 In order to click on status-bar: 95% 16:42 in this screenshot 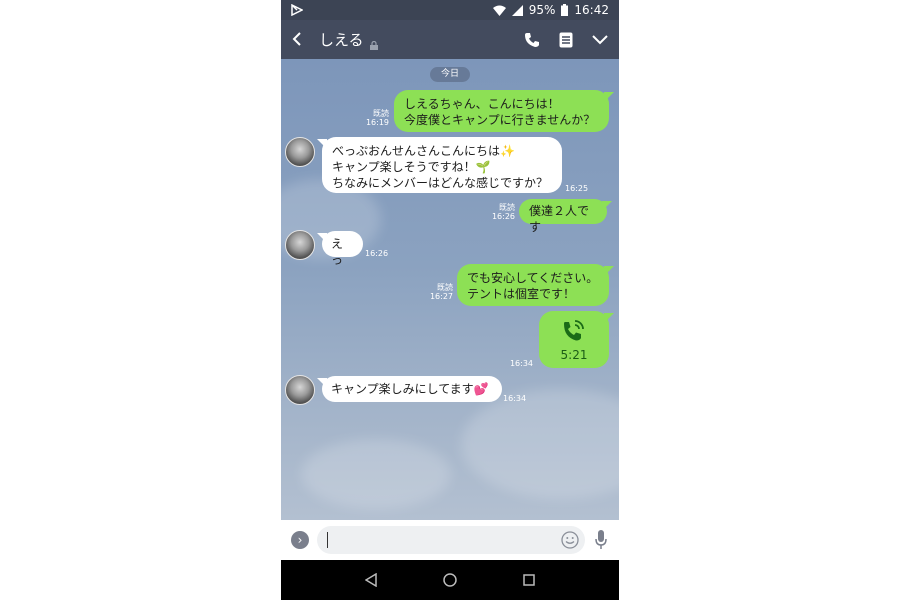, I will do `click(450, 10)`.